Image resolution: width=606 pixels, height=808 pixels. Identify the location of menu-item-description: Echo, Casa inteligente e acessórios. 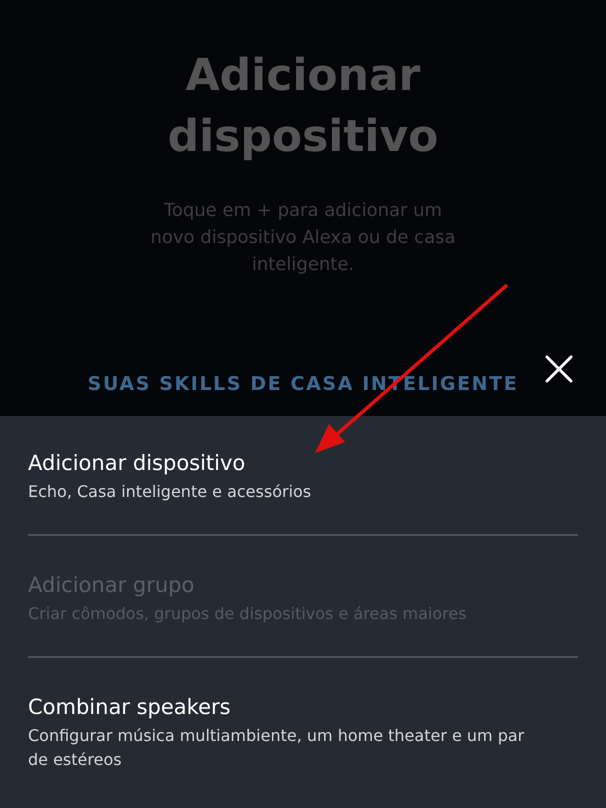
(170, 492).